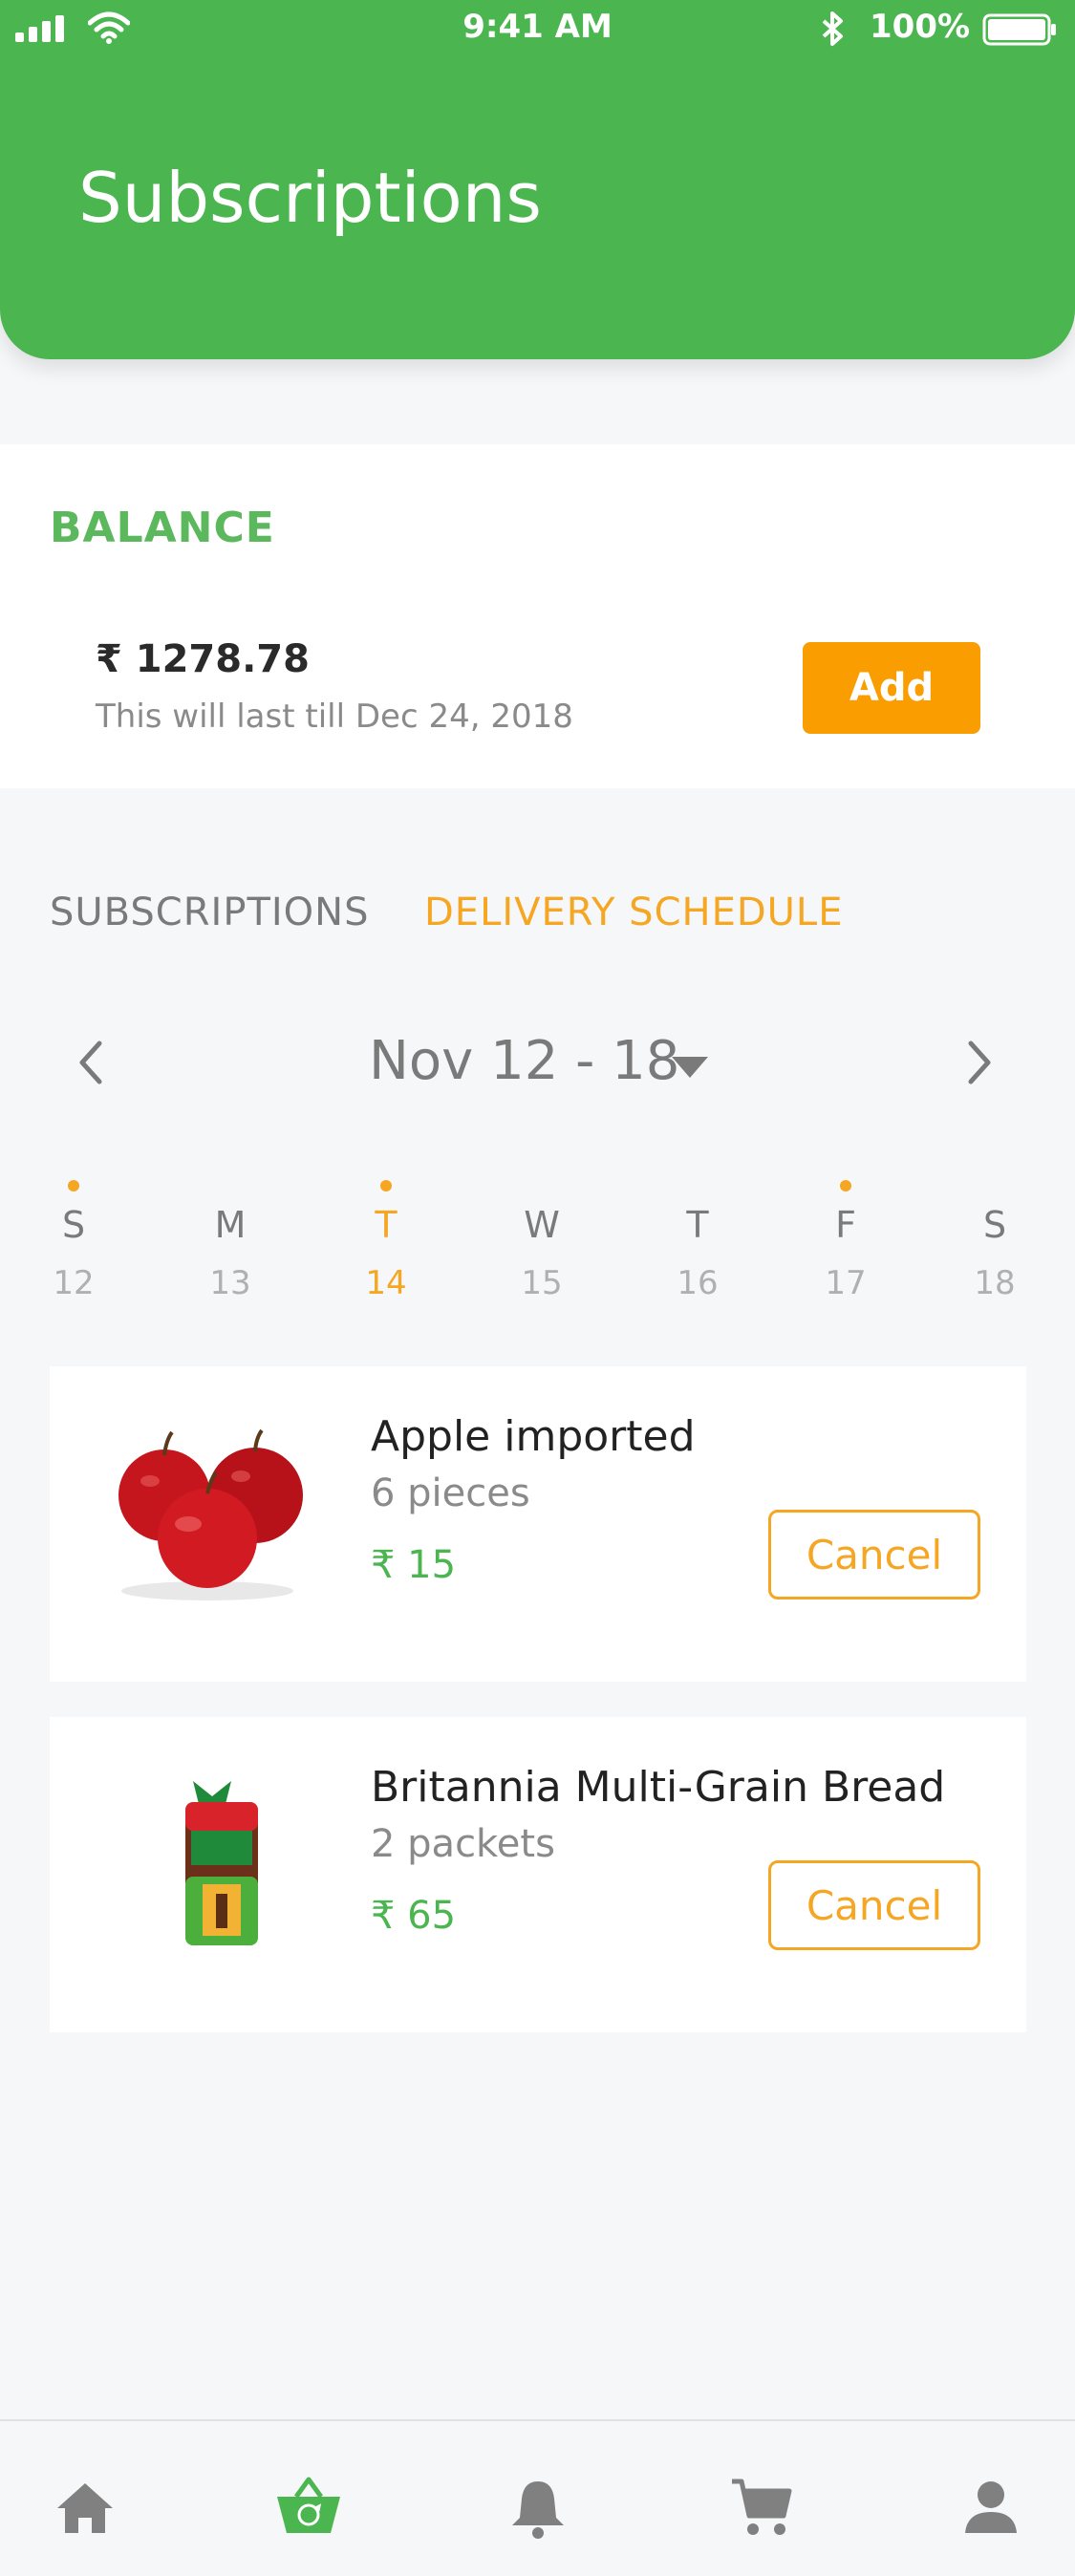 The image size is (1075, 2576). Describe the element at coordinates (230, 1283) in the screenshot. I see `day-number: 13` at that location.